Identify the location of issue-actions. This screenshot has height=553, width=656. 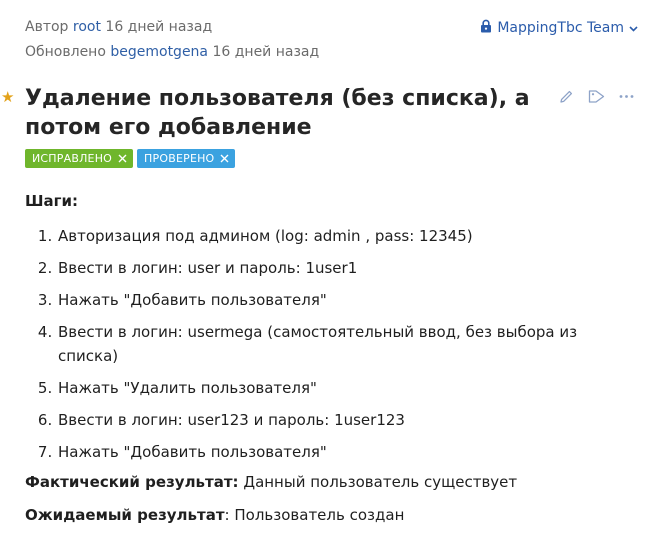
(596, 96).